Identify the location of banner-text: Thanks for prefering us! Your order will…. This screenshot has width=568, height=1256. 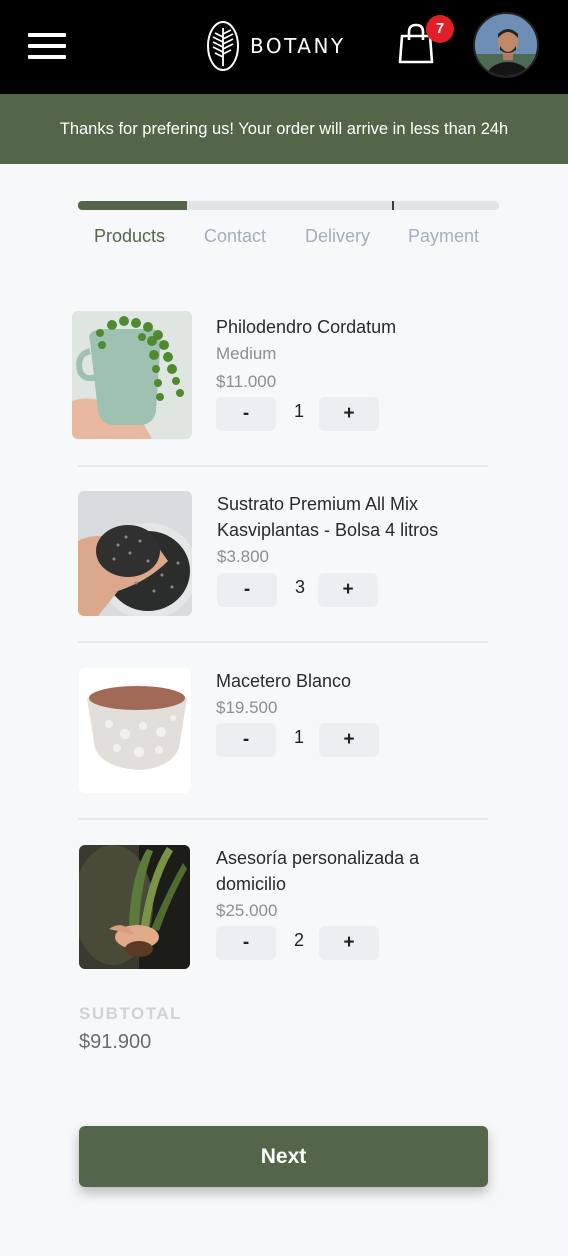
(284, 128).